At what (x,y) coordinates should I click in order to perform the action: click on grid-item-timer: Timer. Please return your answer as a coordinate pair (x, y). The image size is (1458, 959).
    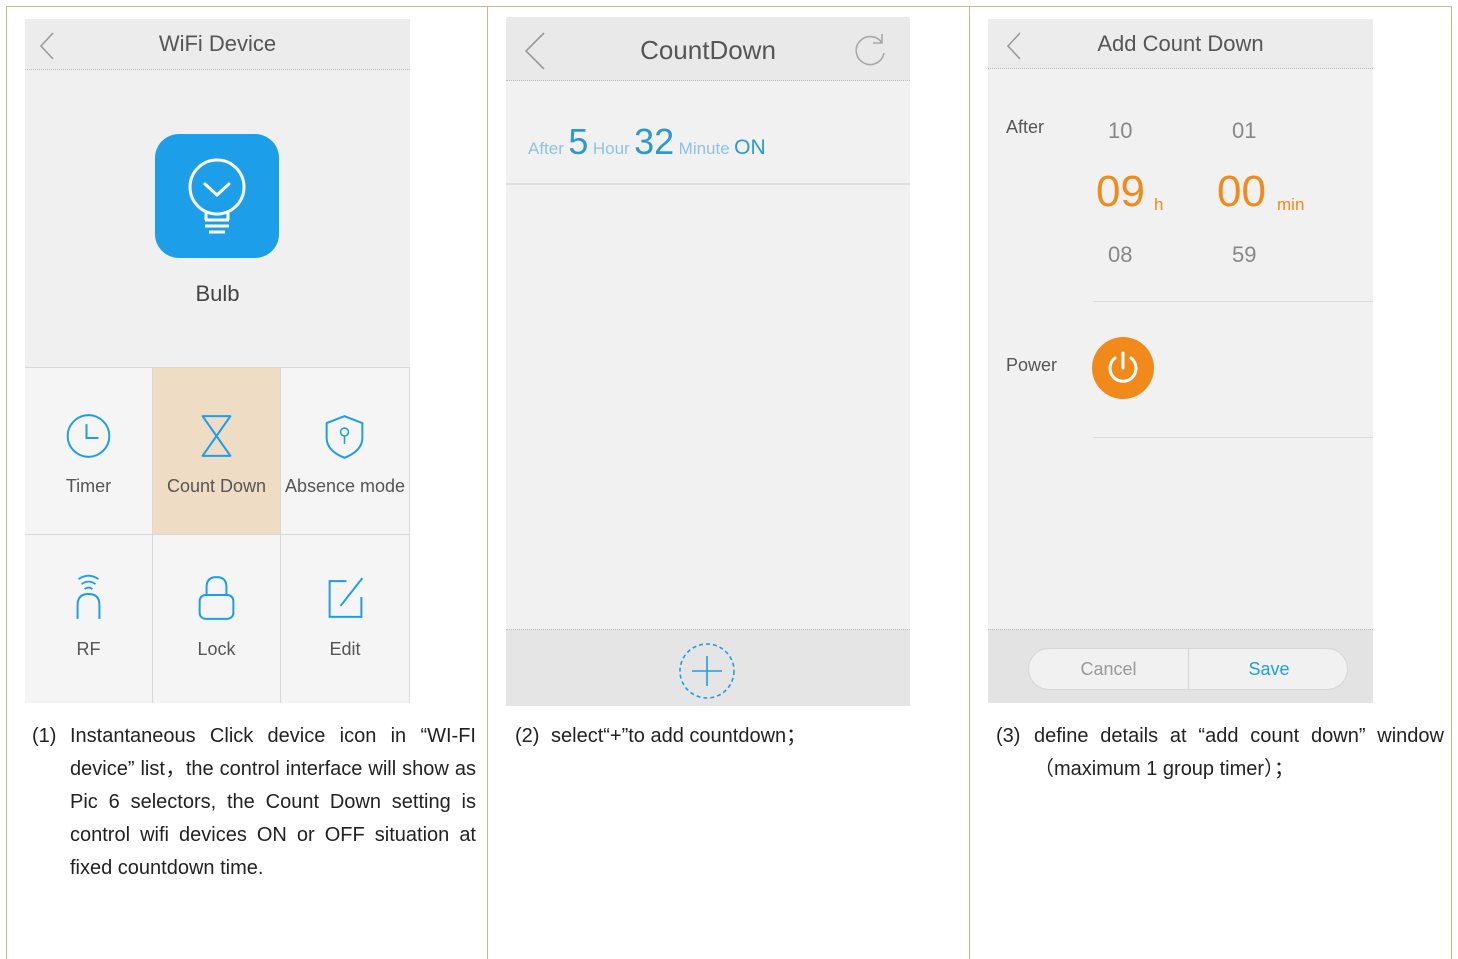
    Looking at the image, I should click on (89, 451).